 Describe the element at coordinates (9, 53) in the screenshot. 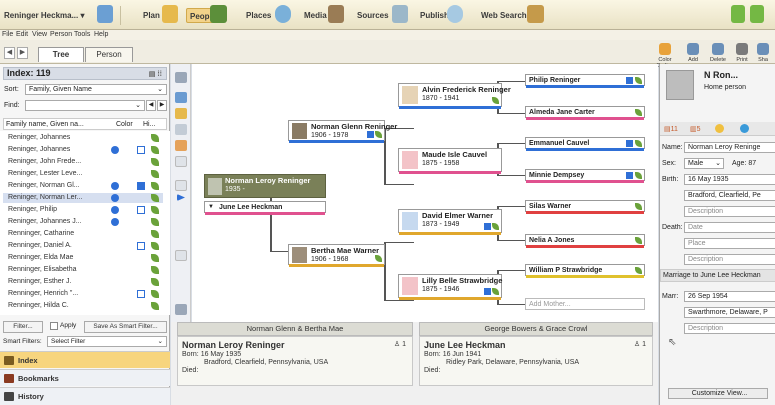

I see `back-button: ◀` at that location.